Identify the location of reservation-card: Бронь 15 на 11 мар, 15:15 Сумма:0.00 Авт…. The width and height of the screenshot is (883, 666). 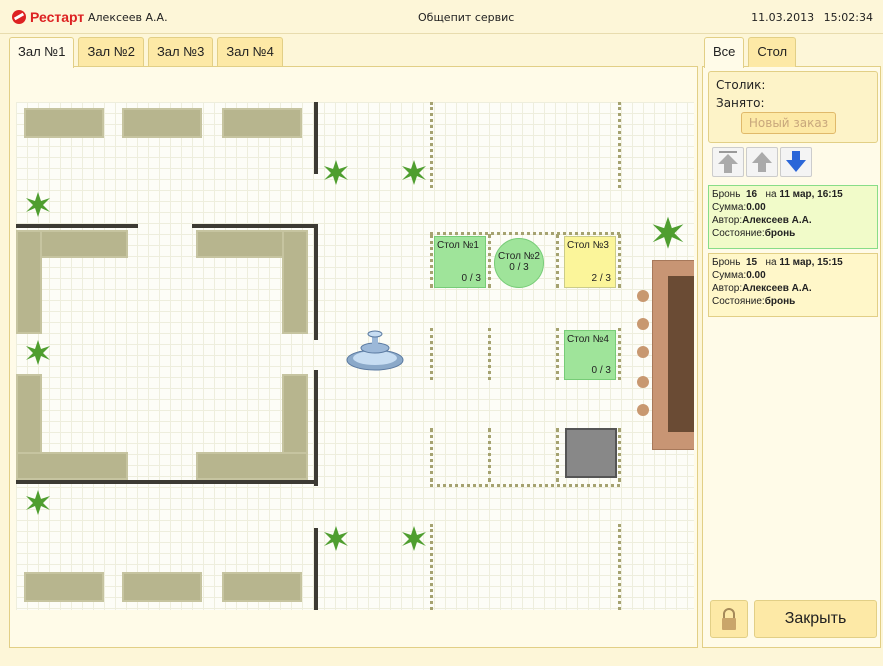
(793, 285).